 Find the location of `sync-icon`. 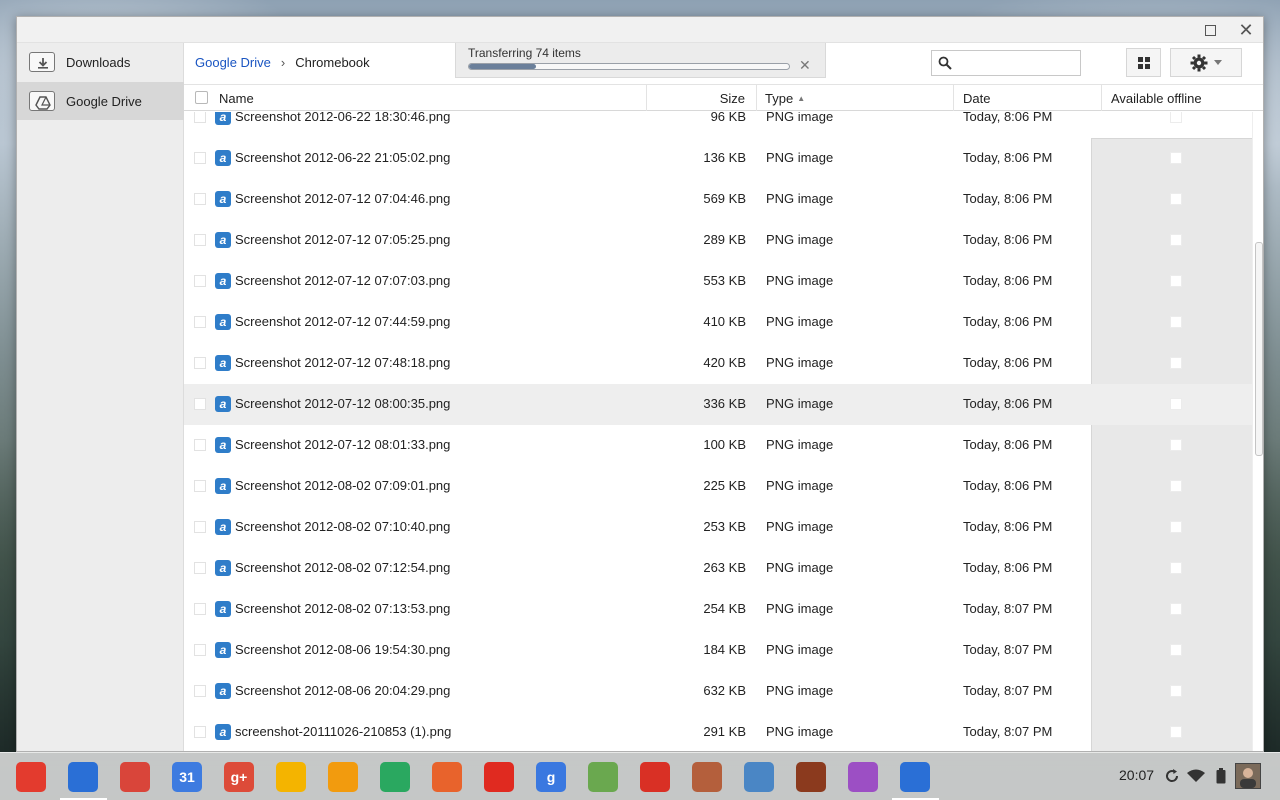

sync-icon is located at coordinates (1172, 776).